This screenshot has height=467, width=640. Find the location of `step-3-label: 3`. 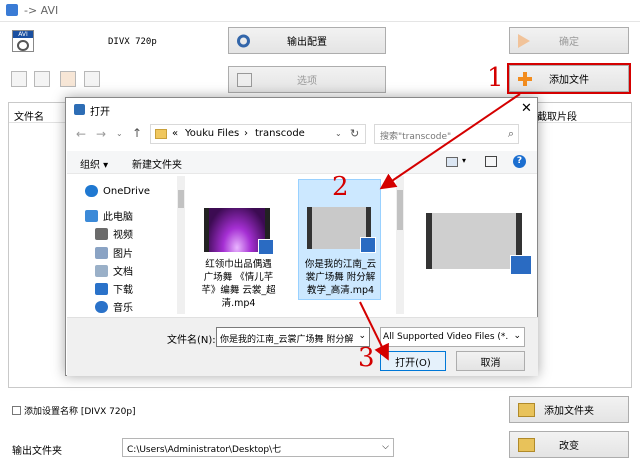

step-3-label: 3 is located at coordinates (366, 358).